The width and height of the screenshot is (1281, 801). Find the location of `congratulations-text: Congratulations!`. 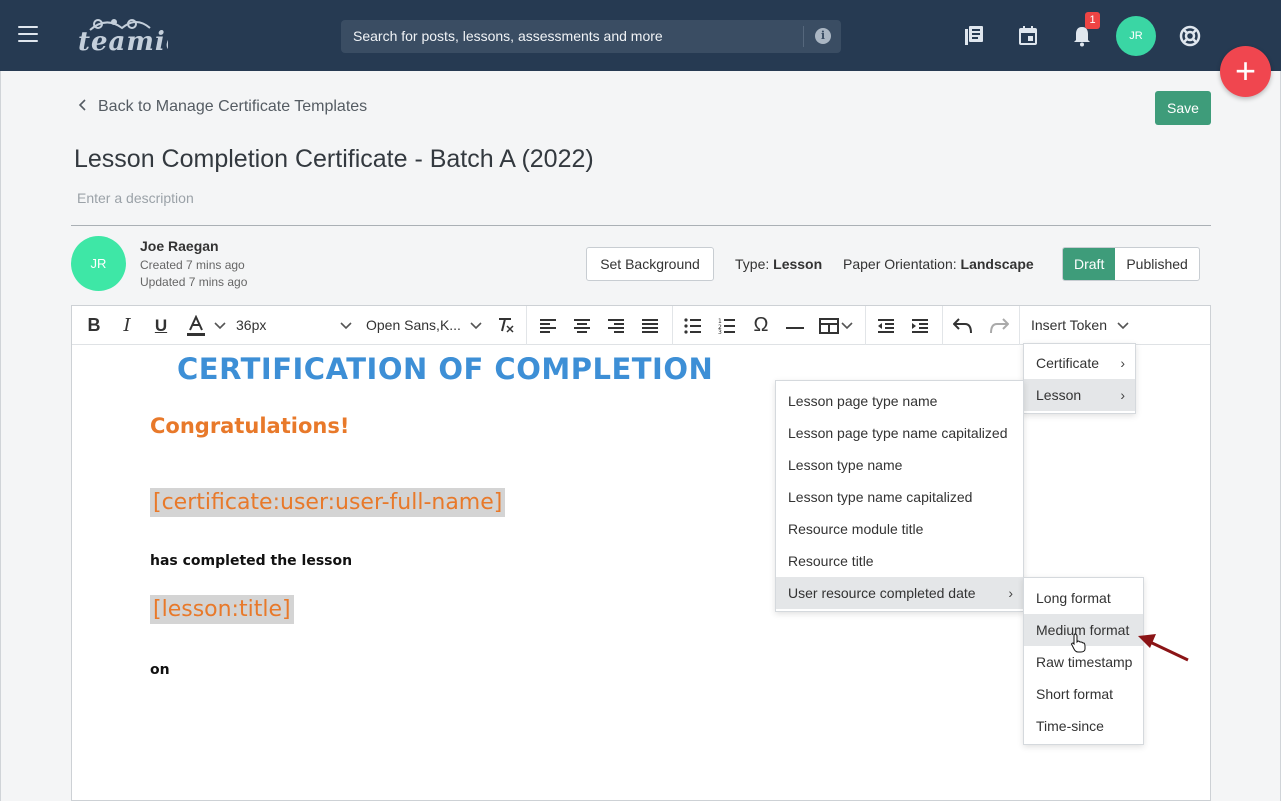

congratulations-text: Congratulations! is located at coordinates (250, 426).